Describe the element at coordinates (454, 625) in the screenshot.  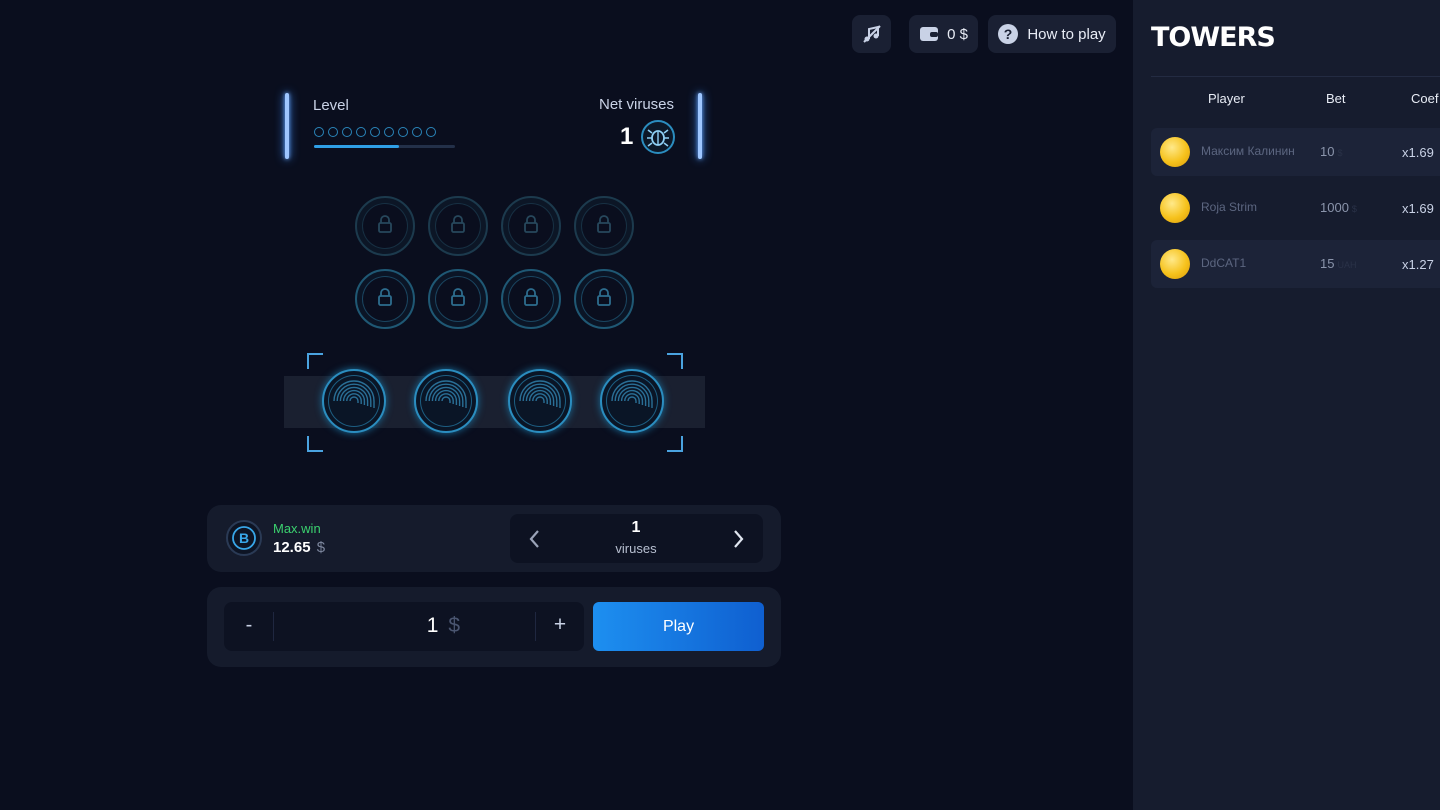
I see `bet-currency: $` at that location.